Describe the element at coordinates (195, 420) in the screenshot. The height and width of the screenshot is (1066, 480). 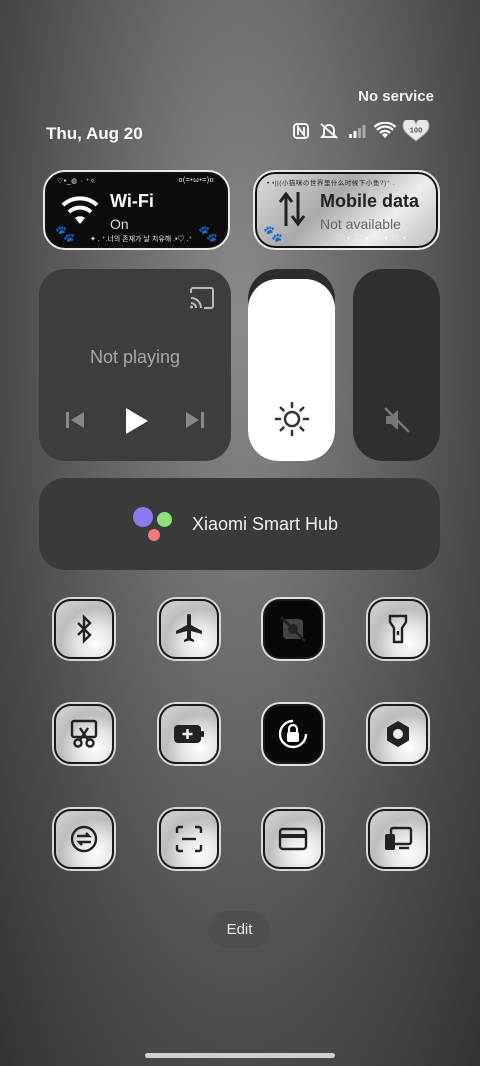
I see `next-track-icon` at that location.